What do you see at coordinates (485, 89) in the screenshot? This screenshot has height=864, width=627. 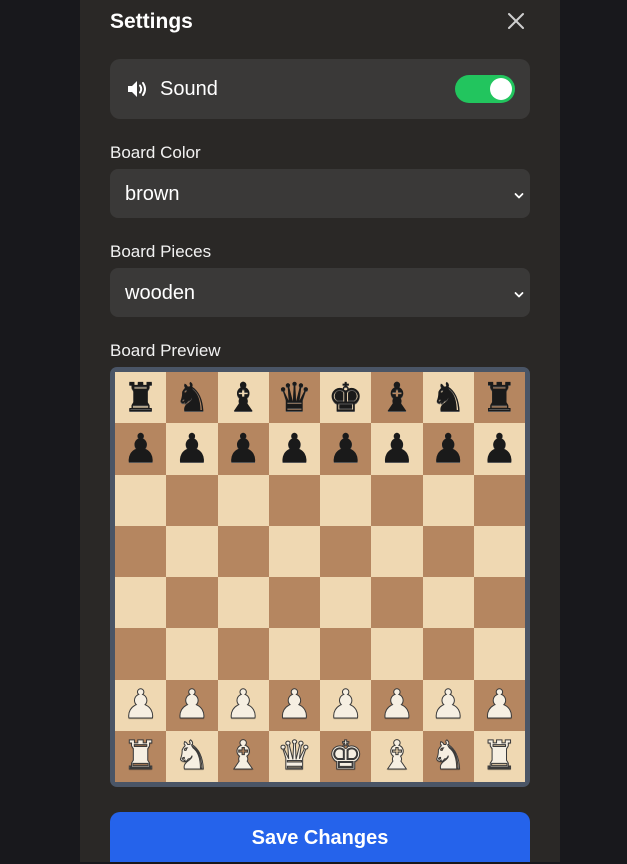 I see `sound-toggle` at bounding box center [485, 89].